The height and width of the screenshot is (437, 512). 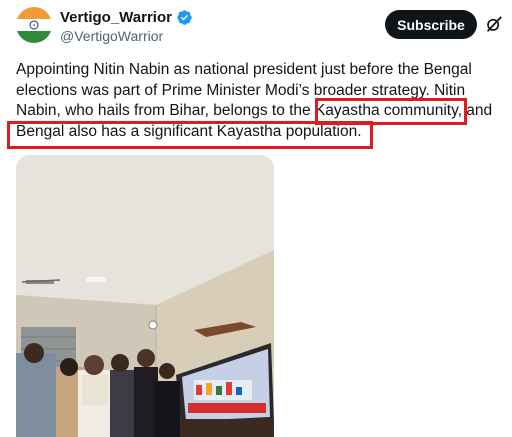 I want to click on subscribe-button: Subscribe, so click(x=431, y=24).